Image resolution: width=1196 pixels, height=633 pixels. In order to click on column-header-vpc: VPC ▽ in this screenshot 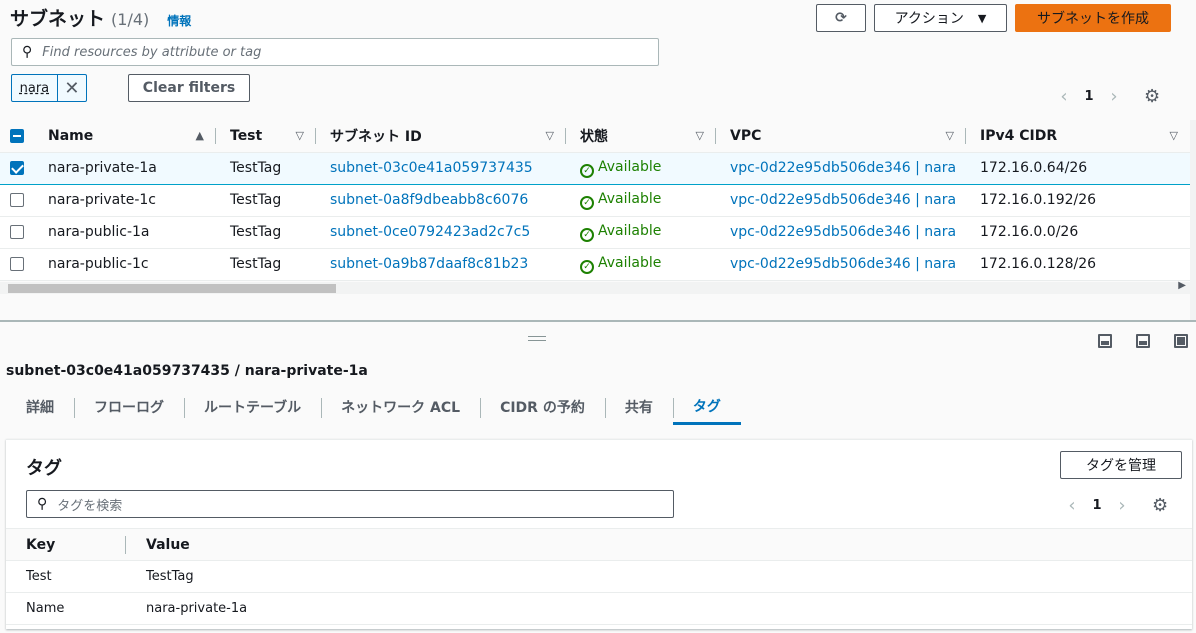, I will do `click(841, 136)`.